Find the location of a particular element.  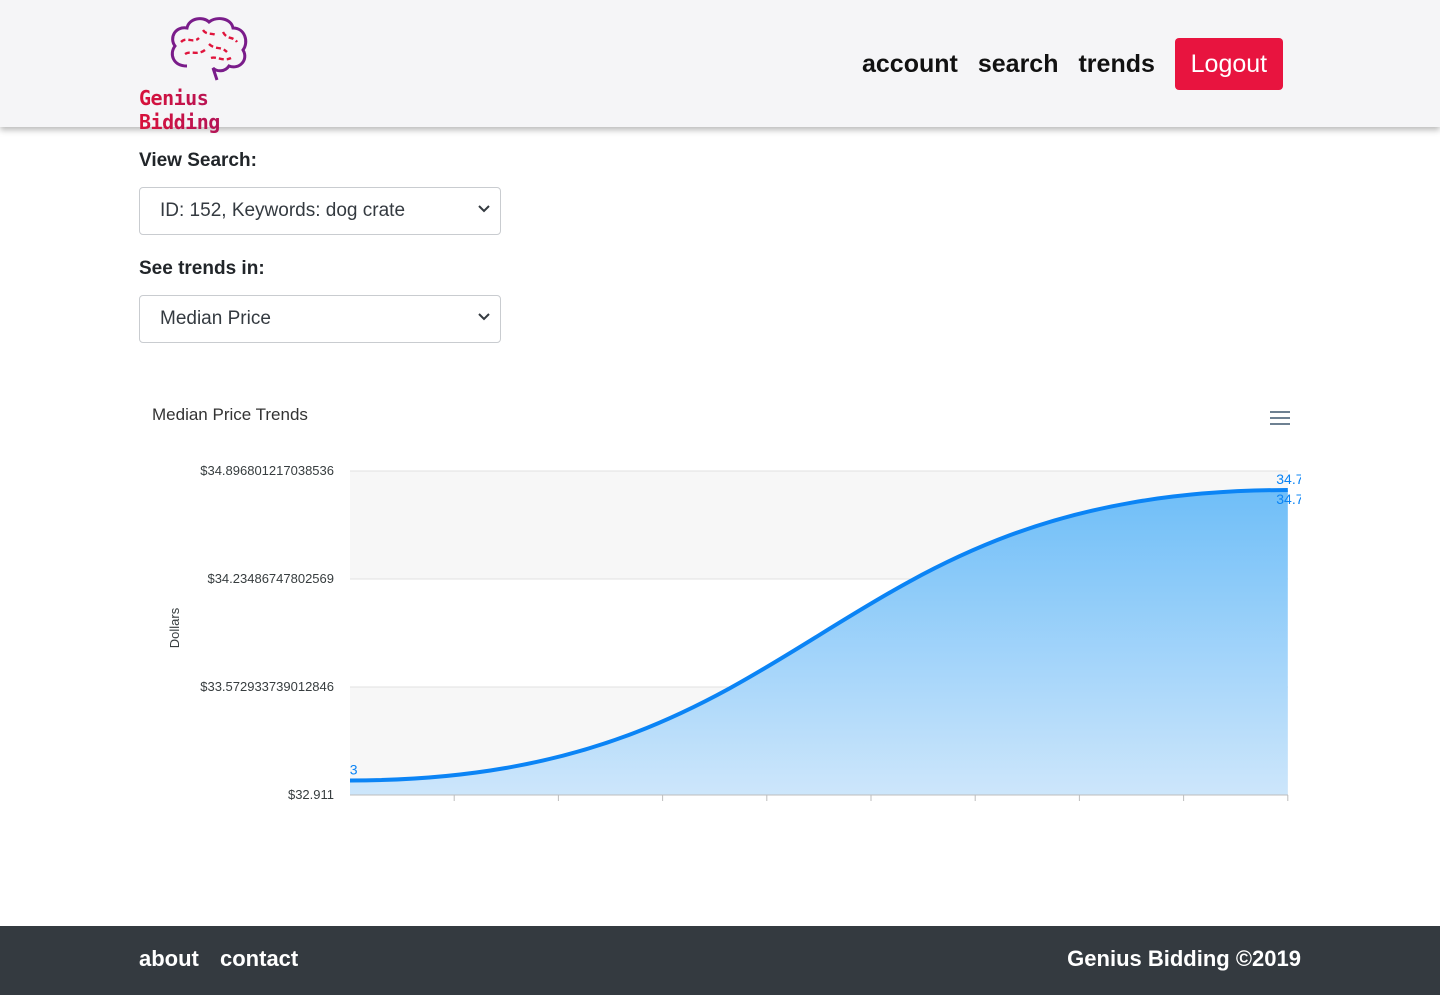

view-search-select: ID: 152, Keywords: dog crate is located at coordinates (320, 211).